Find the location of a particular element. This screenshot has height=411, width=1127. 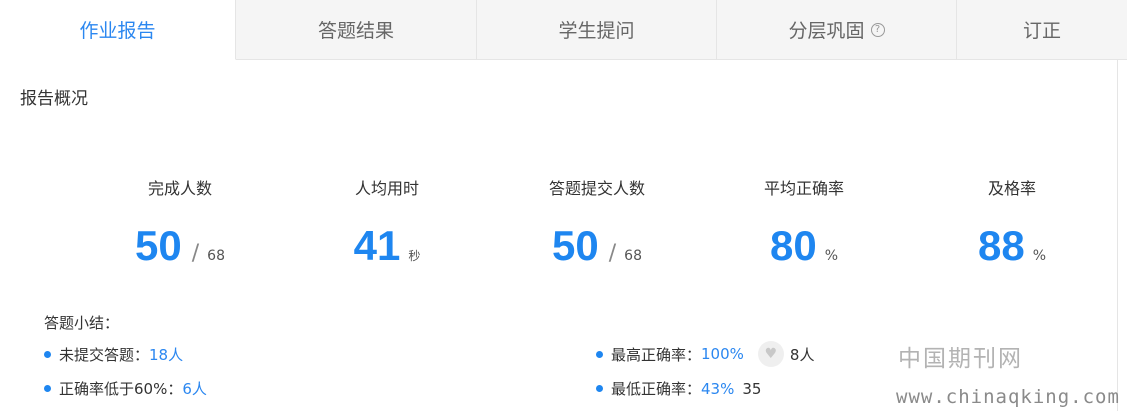

tab-label: 订正 is located at coordinates (1041, 31).